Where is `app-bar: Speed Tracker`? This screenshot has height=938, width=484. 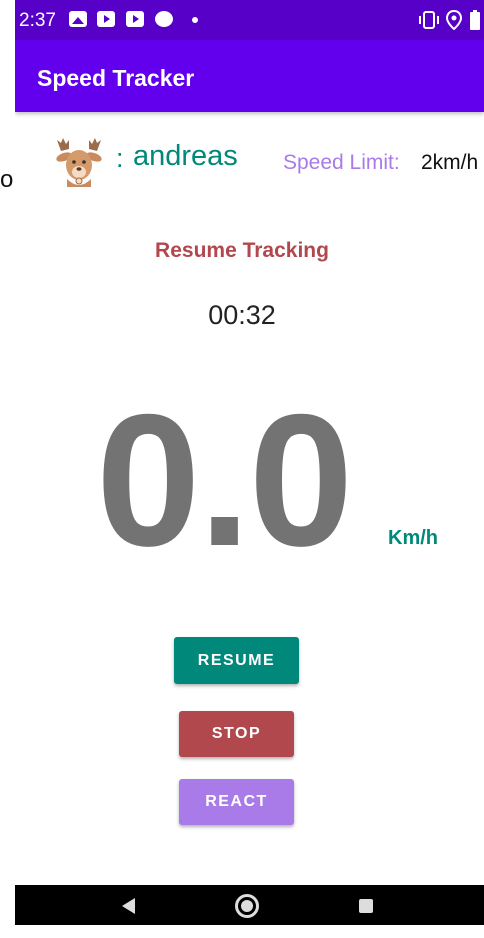
app-bar: Speed Tracker is located at coordinates (249, 76).